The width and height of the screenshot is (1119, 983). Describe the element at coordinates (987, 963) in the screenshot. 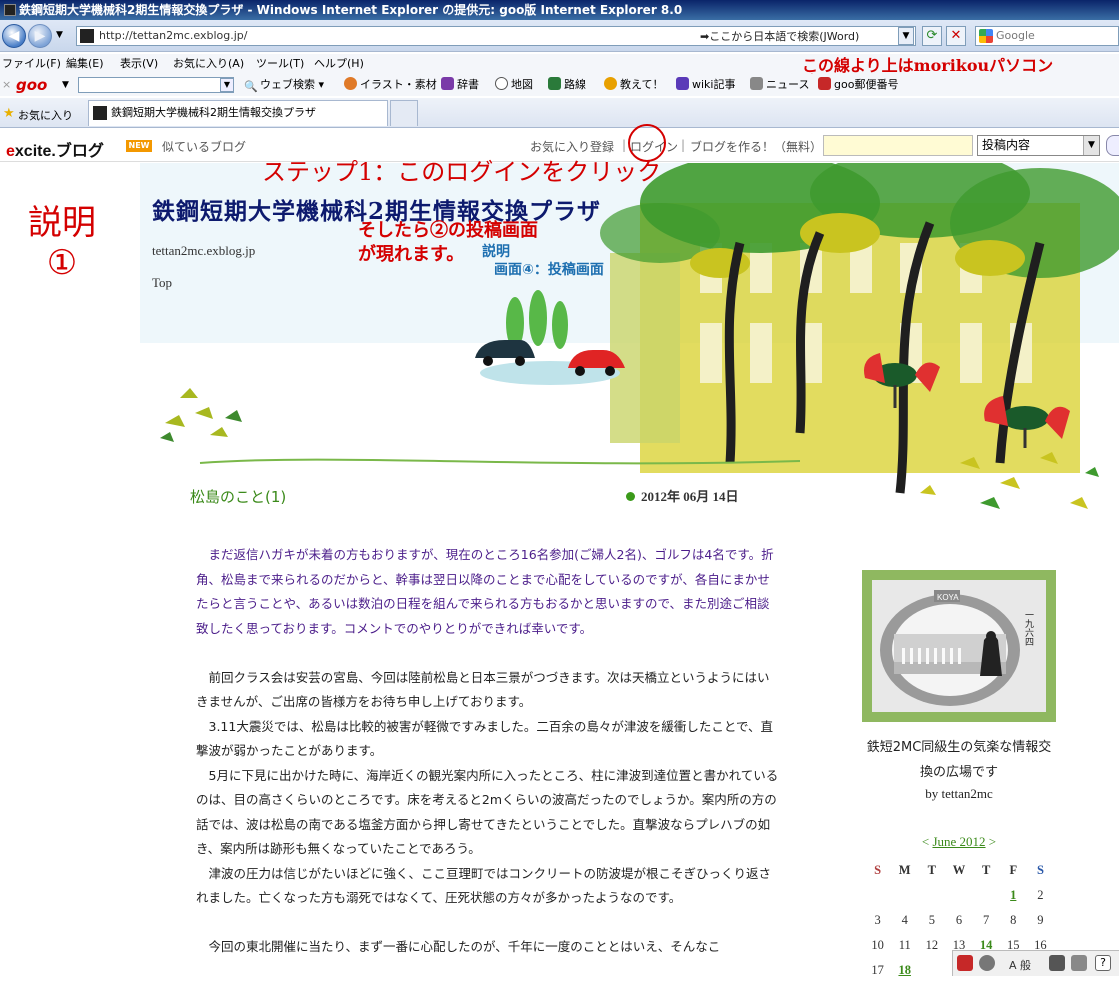

I see `settings-icon` at that location.